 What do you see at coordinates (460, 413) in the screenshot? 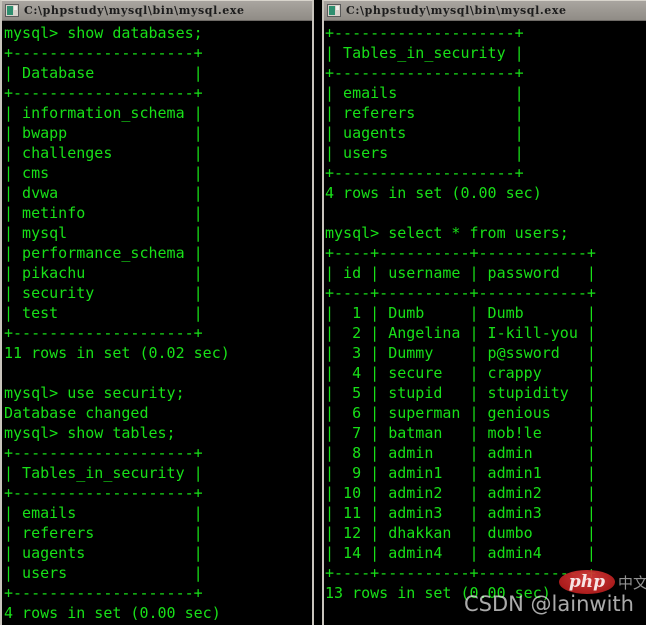
I see `terminal-line: | 6 | superman | genious |` at bounding box center [460, 413].